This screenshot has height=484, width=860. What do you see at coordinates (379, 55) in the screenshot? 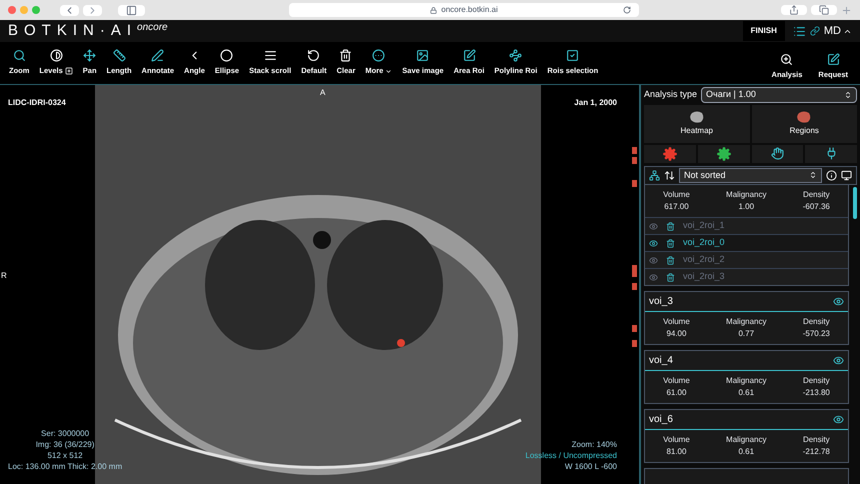
I see `more-icon` at bounding box center [379, 55].